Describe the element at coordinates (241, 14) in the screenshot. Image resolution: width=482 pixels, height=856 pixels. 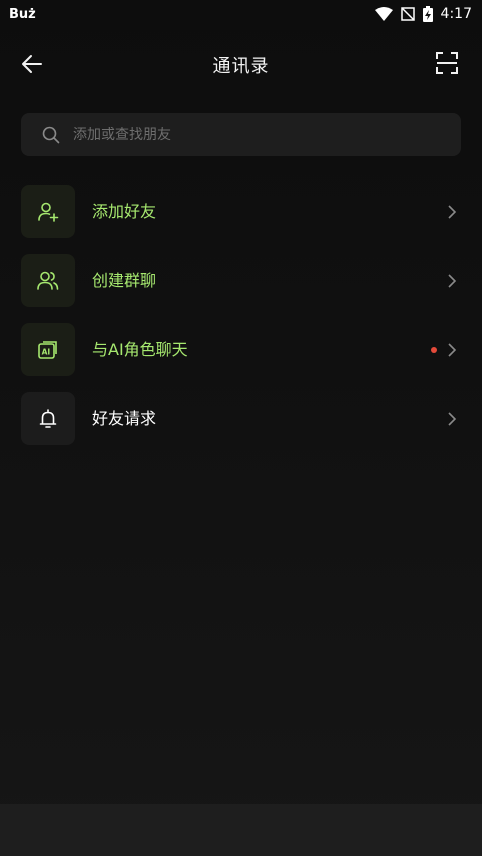
I see `status-bar: Buż 4:17` at that location.